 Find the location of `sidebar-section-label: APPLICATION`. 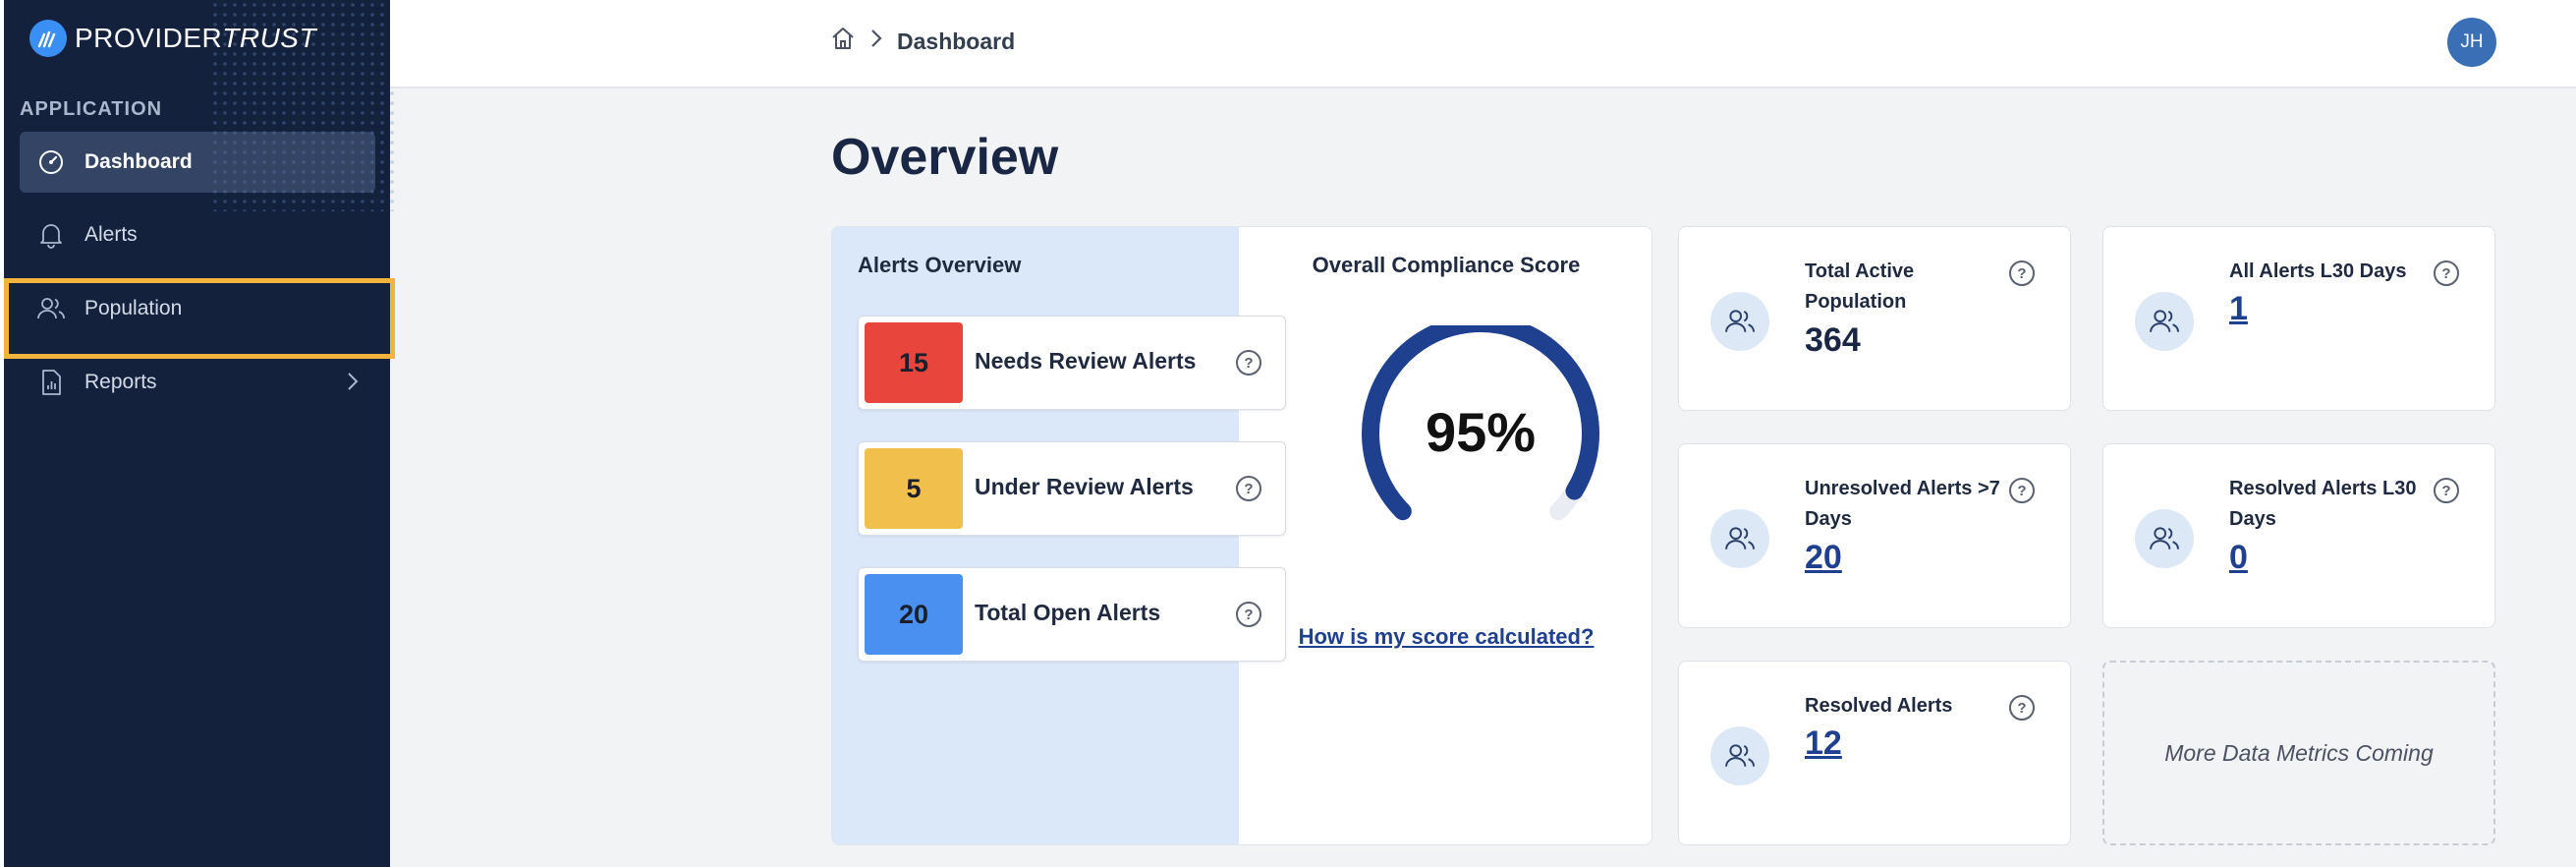

sidebar-section-label: APPLICATION is located at coordinates (91, 109).